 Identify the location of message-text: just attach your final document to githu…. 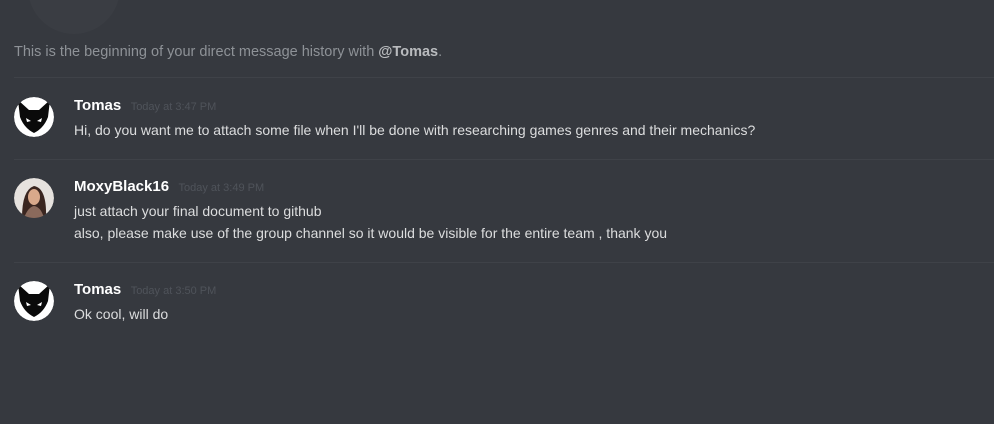
(198, 211).